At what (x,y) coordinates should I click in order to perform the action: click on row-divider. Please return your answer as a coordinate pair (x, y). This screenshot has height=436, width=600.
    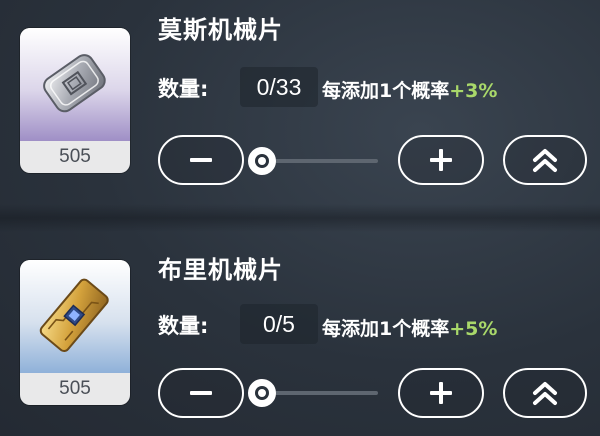
    Looking at the image, I should click on (300, 218).